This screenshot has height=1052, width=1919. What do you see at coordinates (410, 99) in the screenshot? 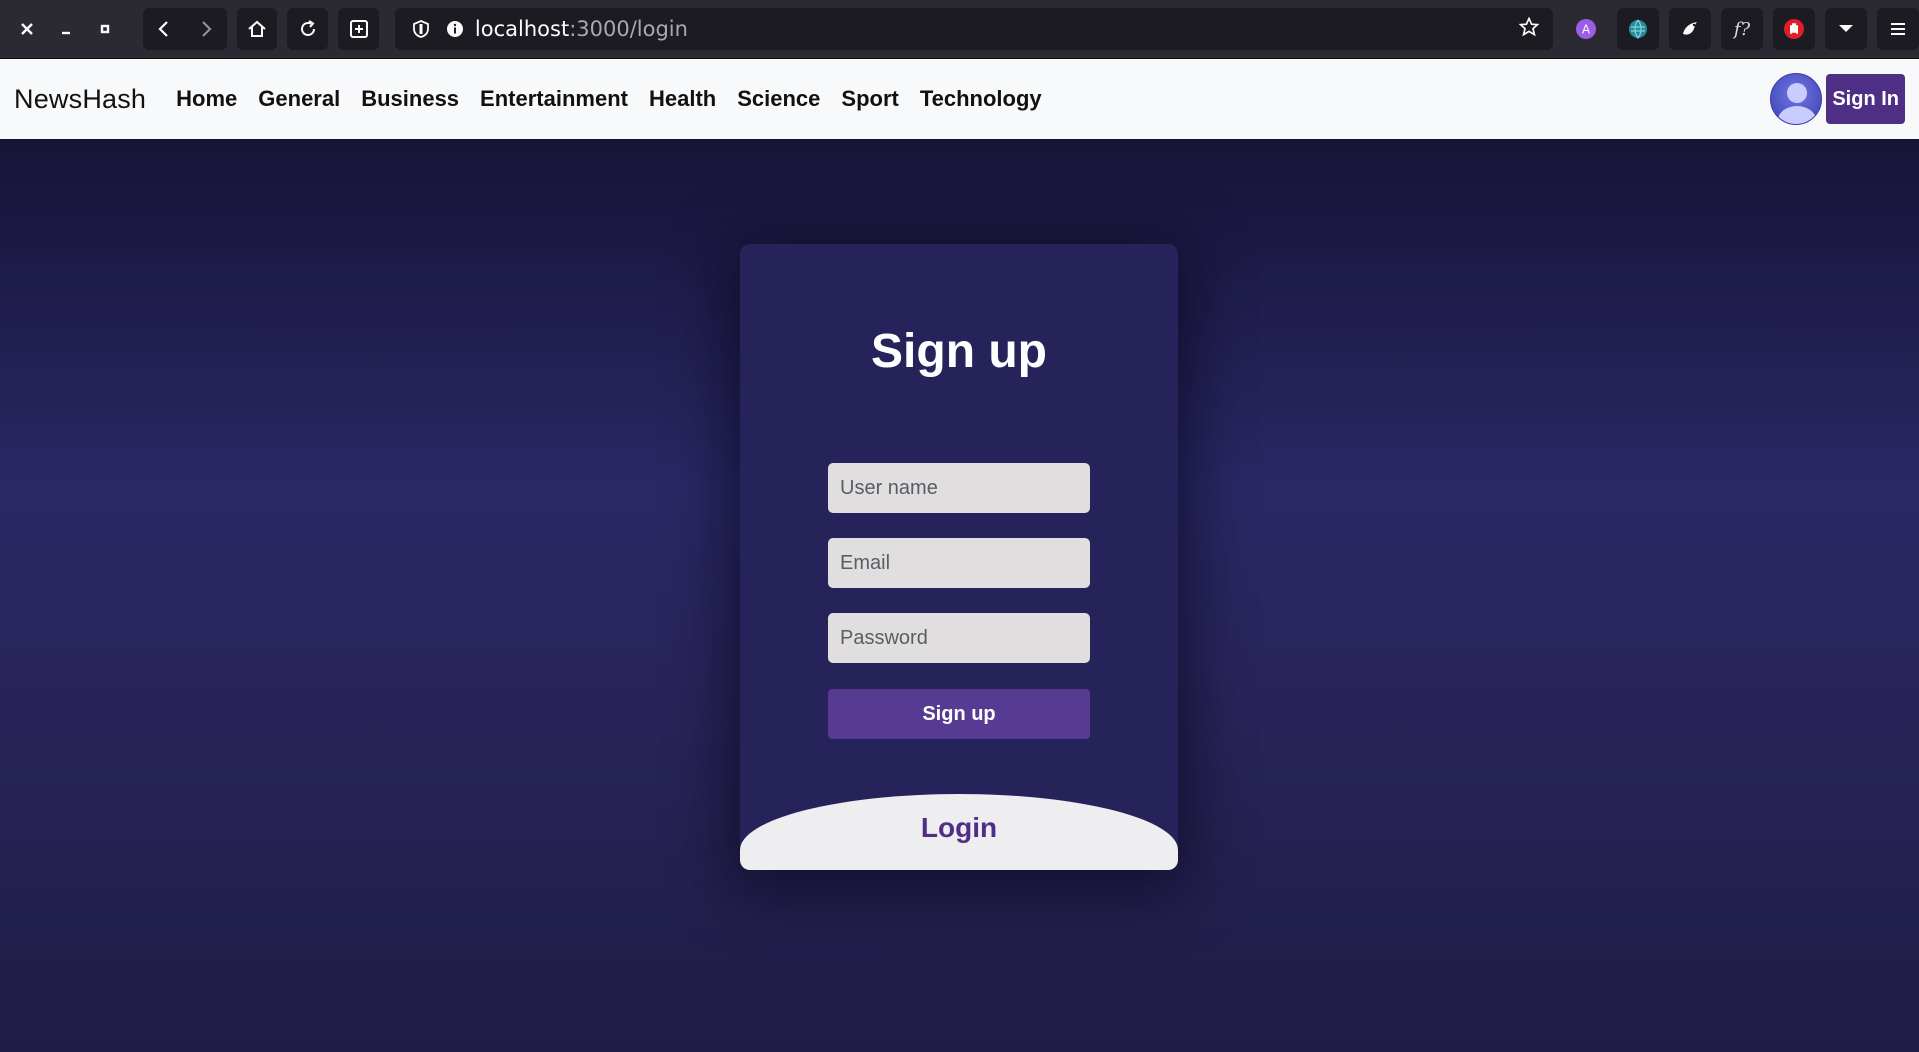
I see `nav-link-business: Business` at bounding box center [410, 99].